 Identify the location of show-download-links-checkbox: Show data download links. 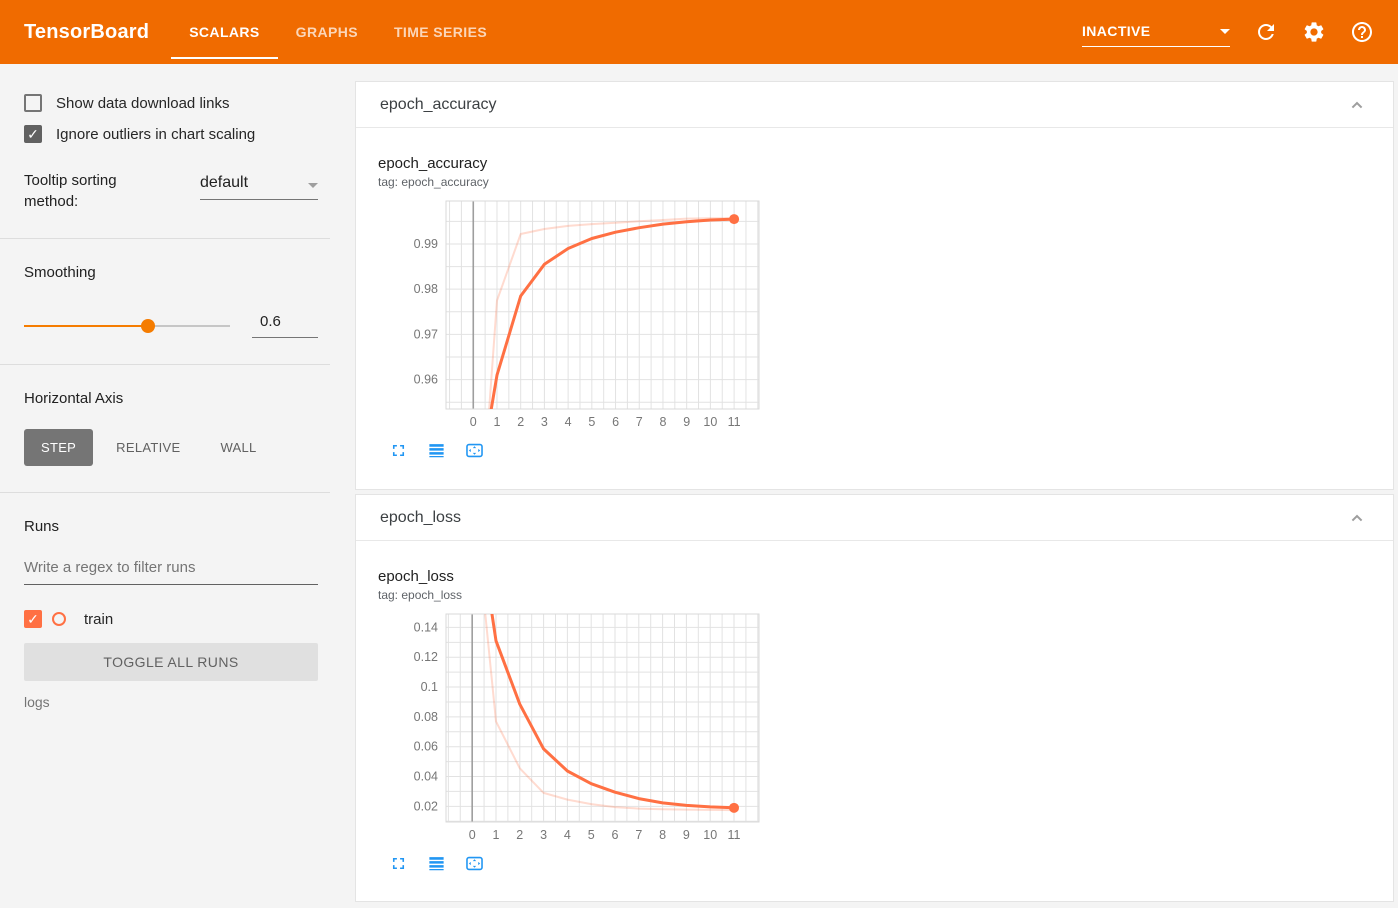
(171, 103).